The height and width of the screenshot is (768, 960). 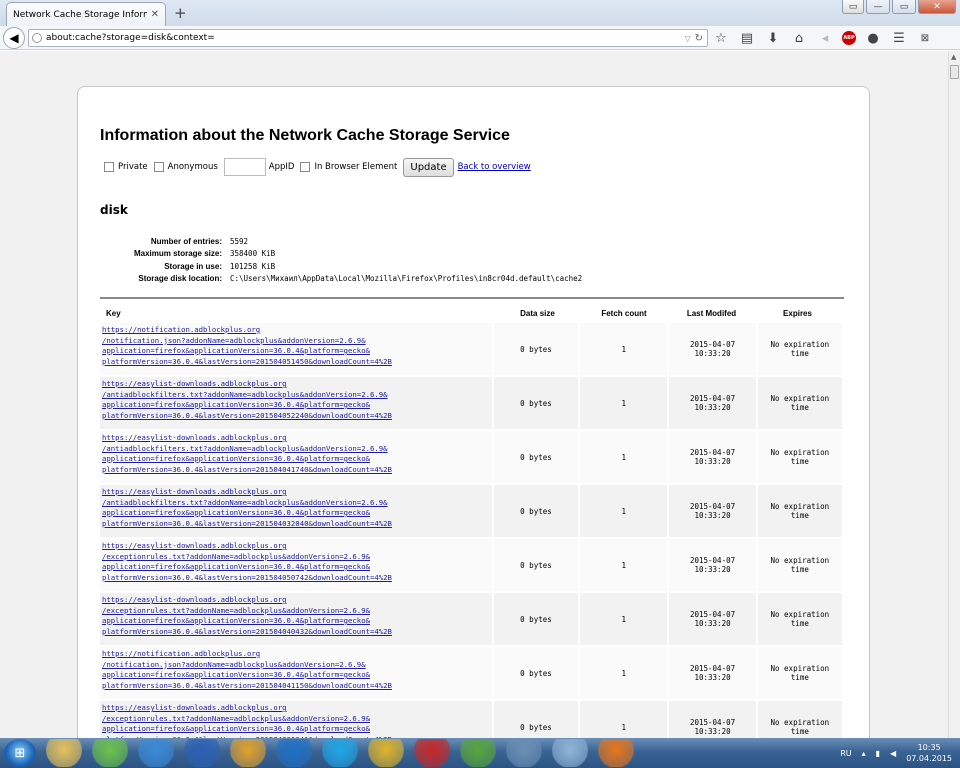 I want to click on anonymous-label: Anonymous, so click(x=192, y=167).